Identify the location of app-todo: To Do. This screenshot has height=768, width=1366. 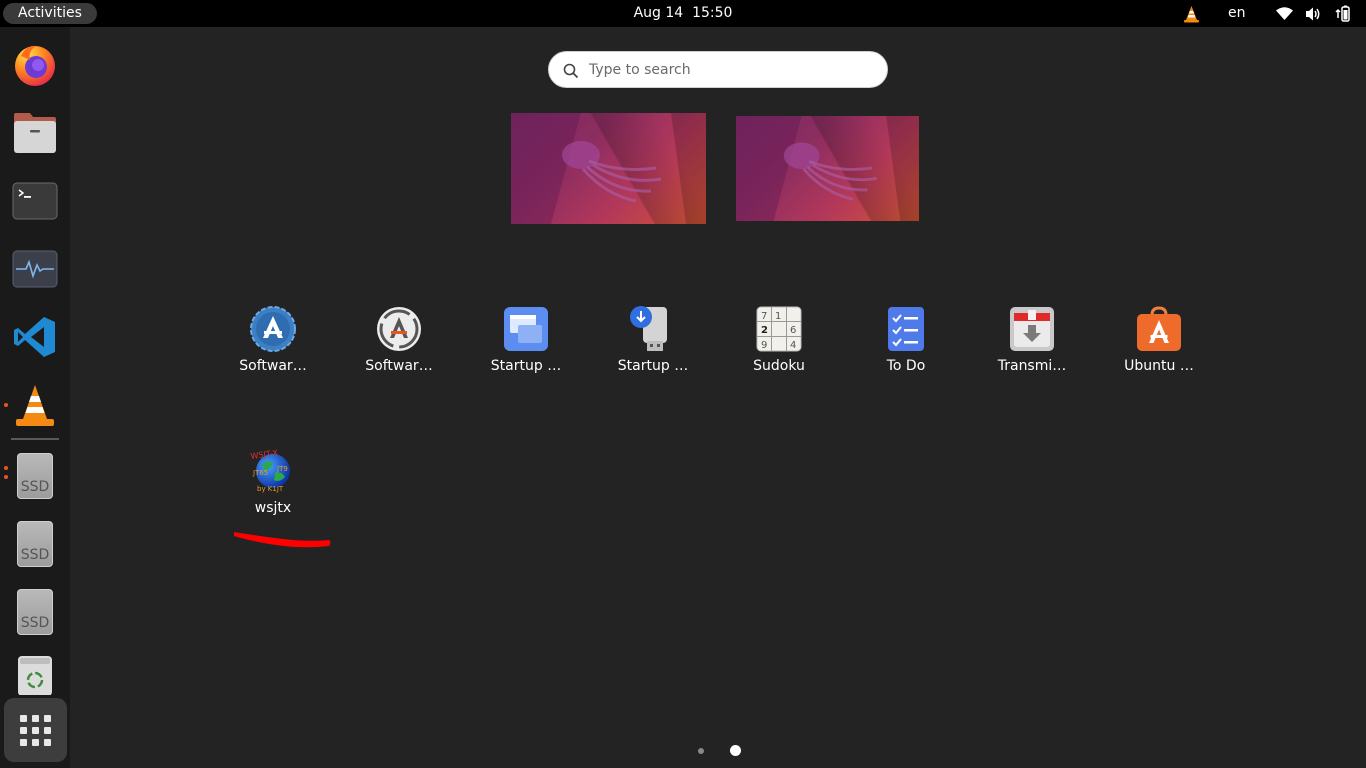
(906, 339).